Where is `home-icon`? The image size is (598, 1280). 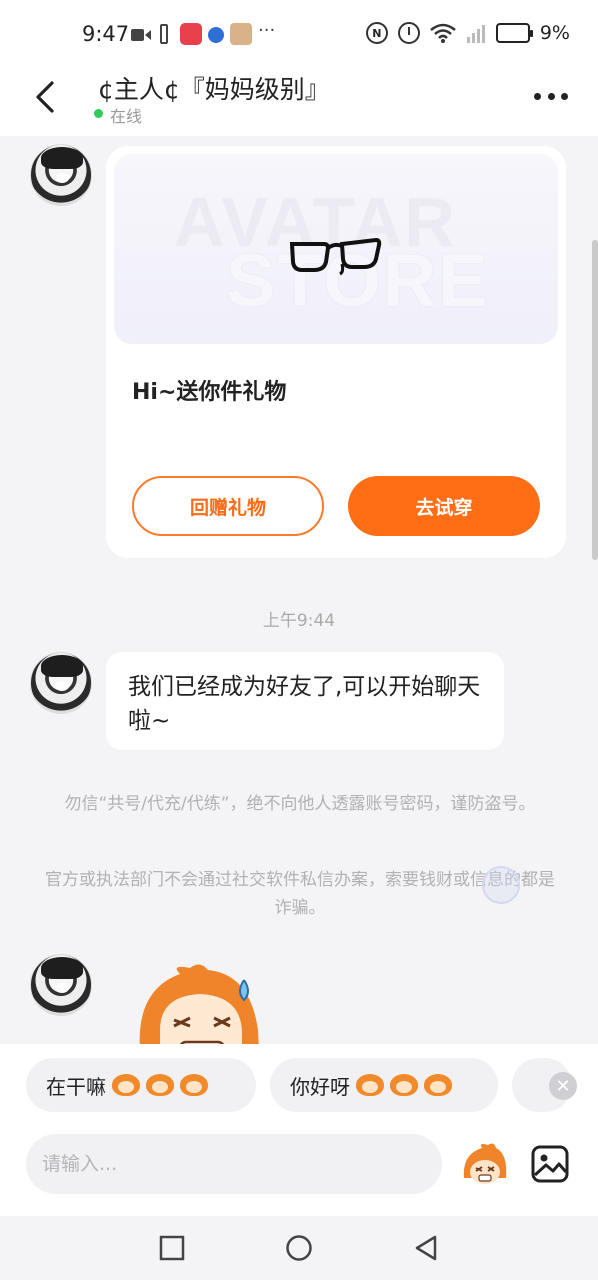 home-icon is located at coordinates (299, 1248).